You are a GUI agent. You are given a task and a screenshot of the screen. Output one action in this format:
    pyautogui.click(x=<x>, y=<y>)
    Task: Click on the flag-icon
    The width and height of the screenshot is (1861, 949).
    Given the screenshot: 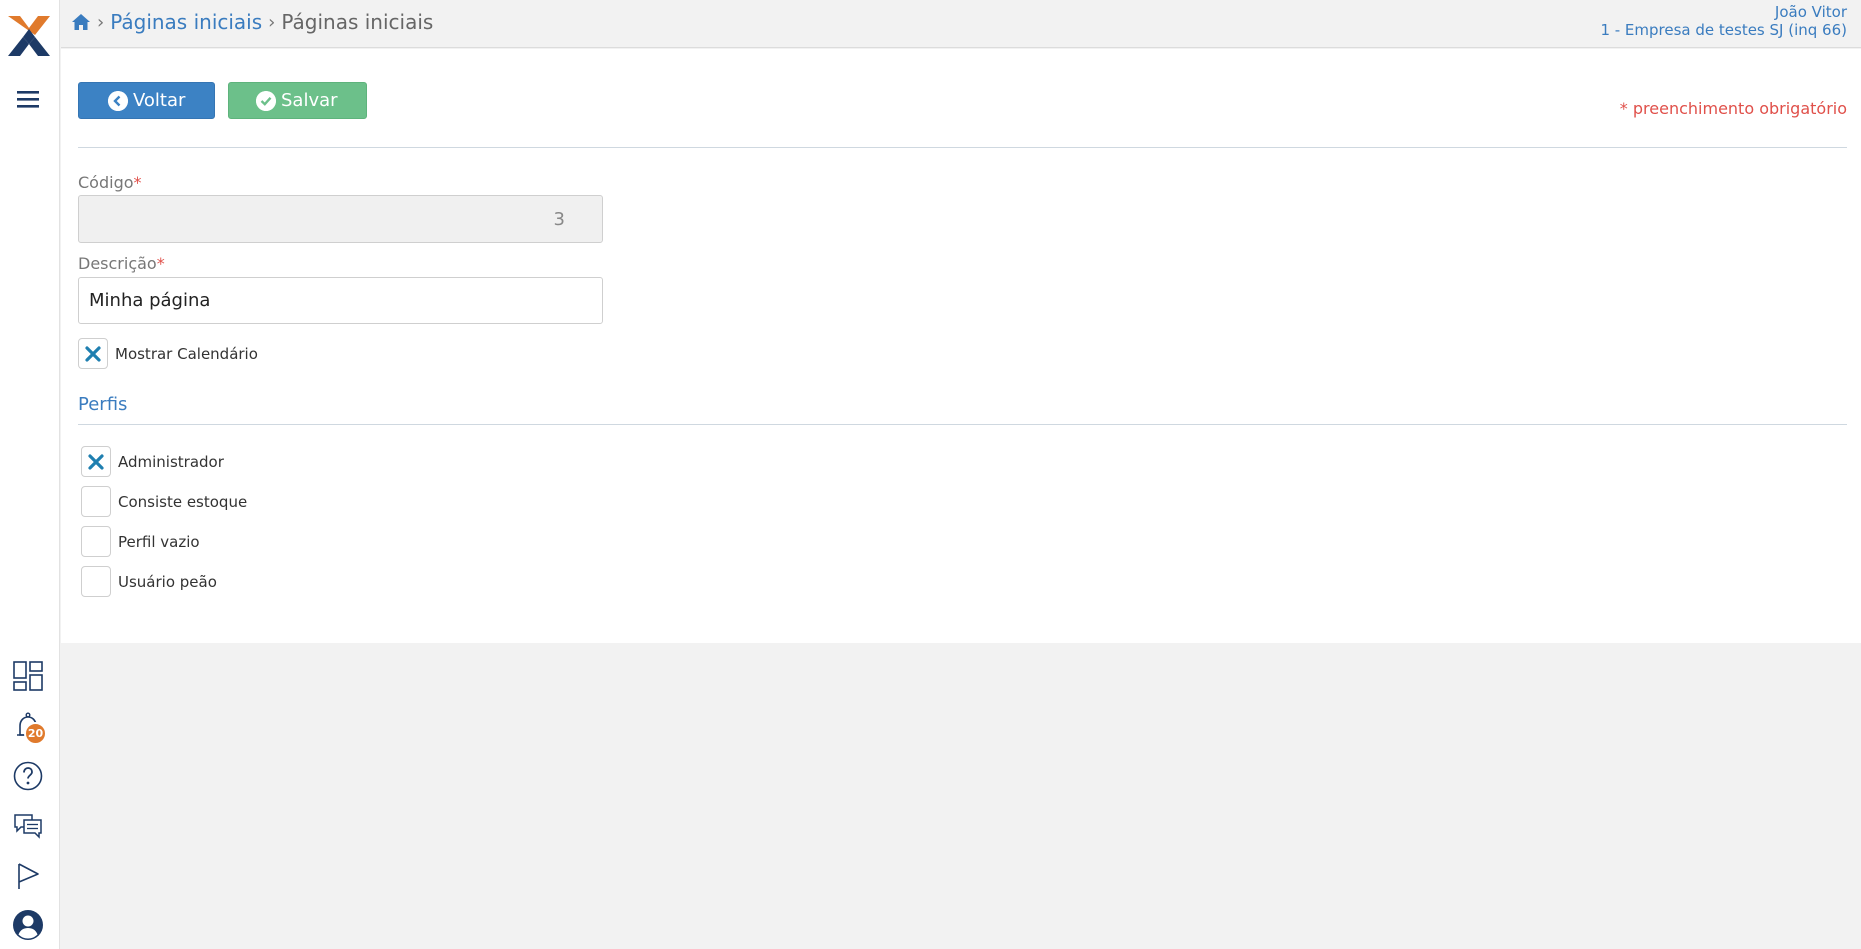 What is the action you would take?
    pyautogui.click(x=28, y=876)
    